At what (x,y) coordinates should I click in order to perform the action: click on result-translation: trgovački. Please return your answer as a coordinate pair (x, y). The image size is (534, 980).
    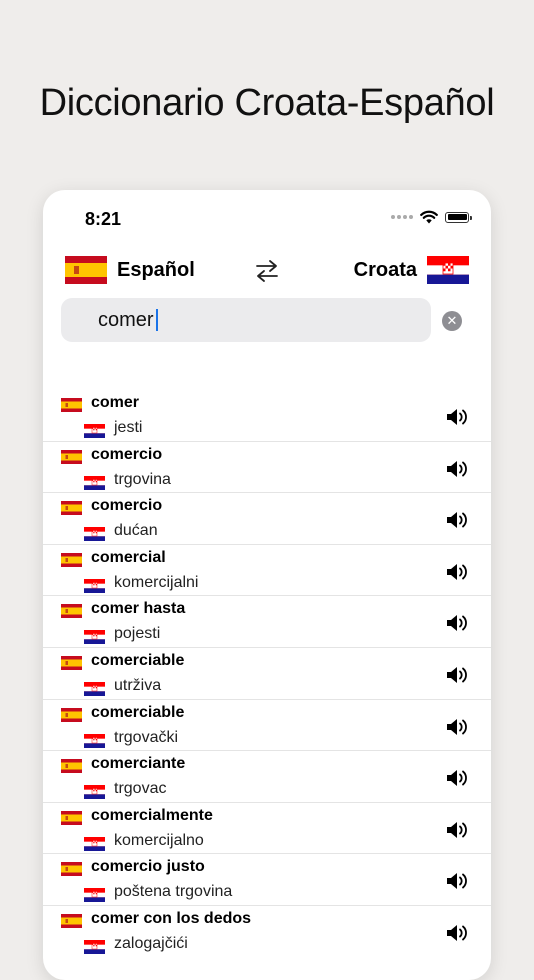
    Looking at the image, I should click on (146, 737).